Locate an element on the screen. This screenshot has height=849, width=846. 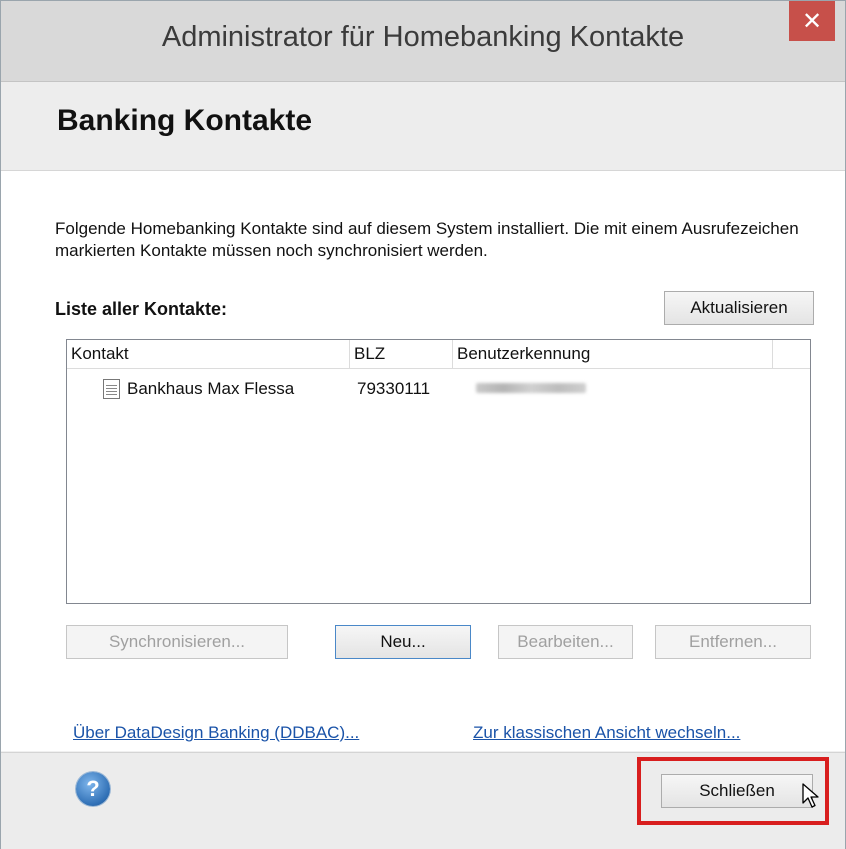
contact-list-label: Liste aller Kontakte: is located at coordinates (141, 309).